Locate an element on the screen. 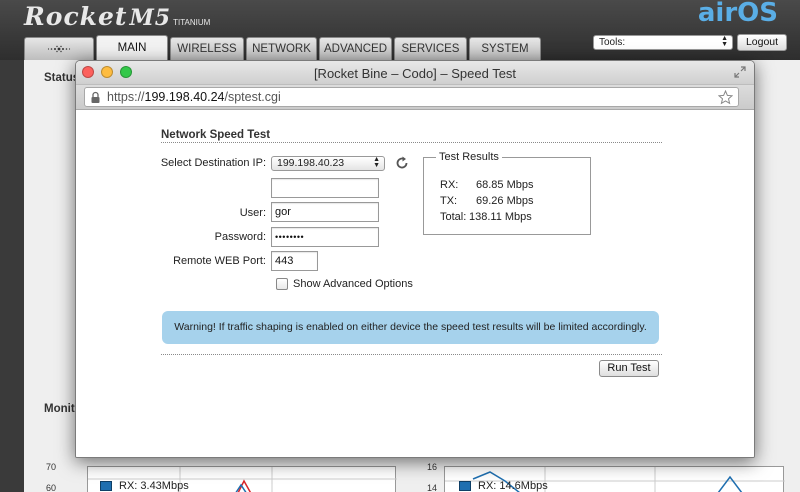 This screenshot has width=800, height=492. fullscreen-icon is located at coordinates (740, 72).